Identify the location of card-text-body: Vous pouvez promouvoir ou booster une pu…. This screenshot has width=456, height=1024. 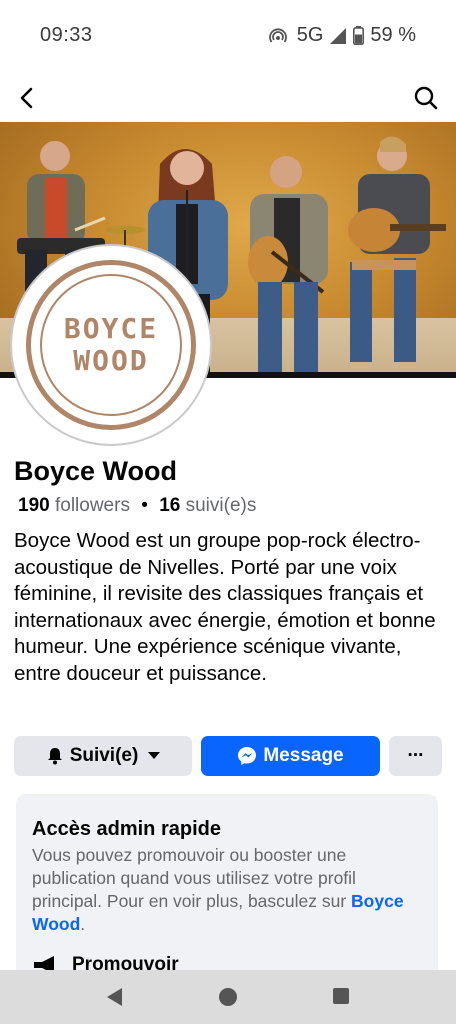
(194, 878).